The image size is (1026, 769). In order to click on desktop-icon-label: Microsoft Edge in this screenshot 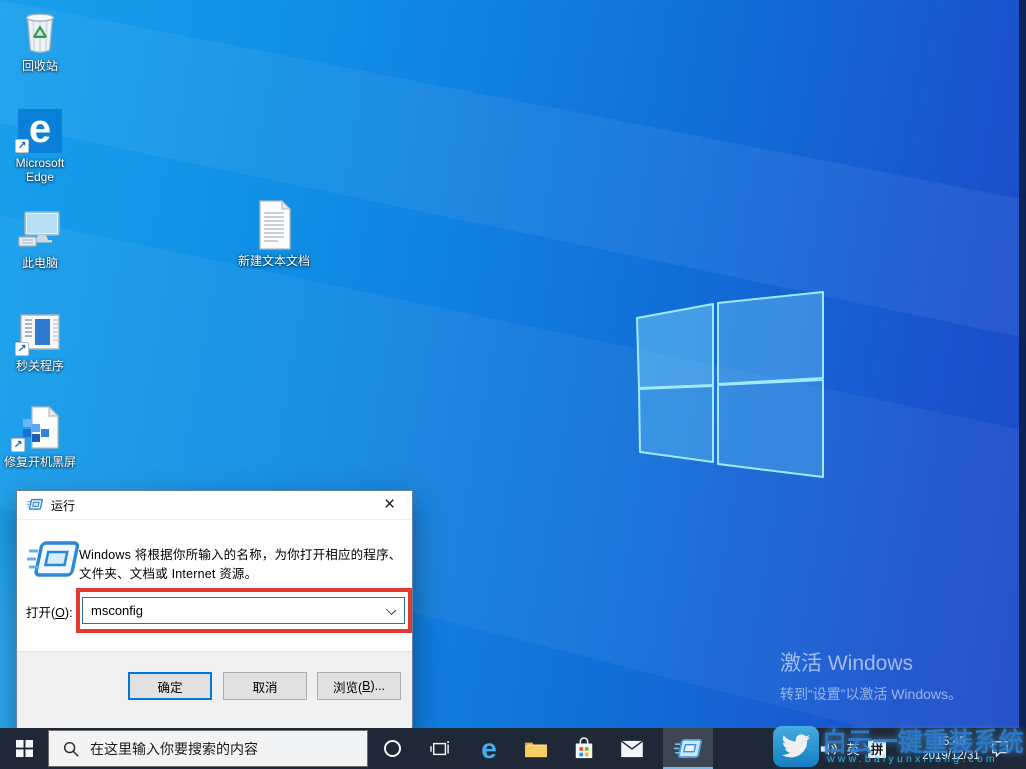, I will do `click(40, 170)`.